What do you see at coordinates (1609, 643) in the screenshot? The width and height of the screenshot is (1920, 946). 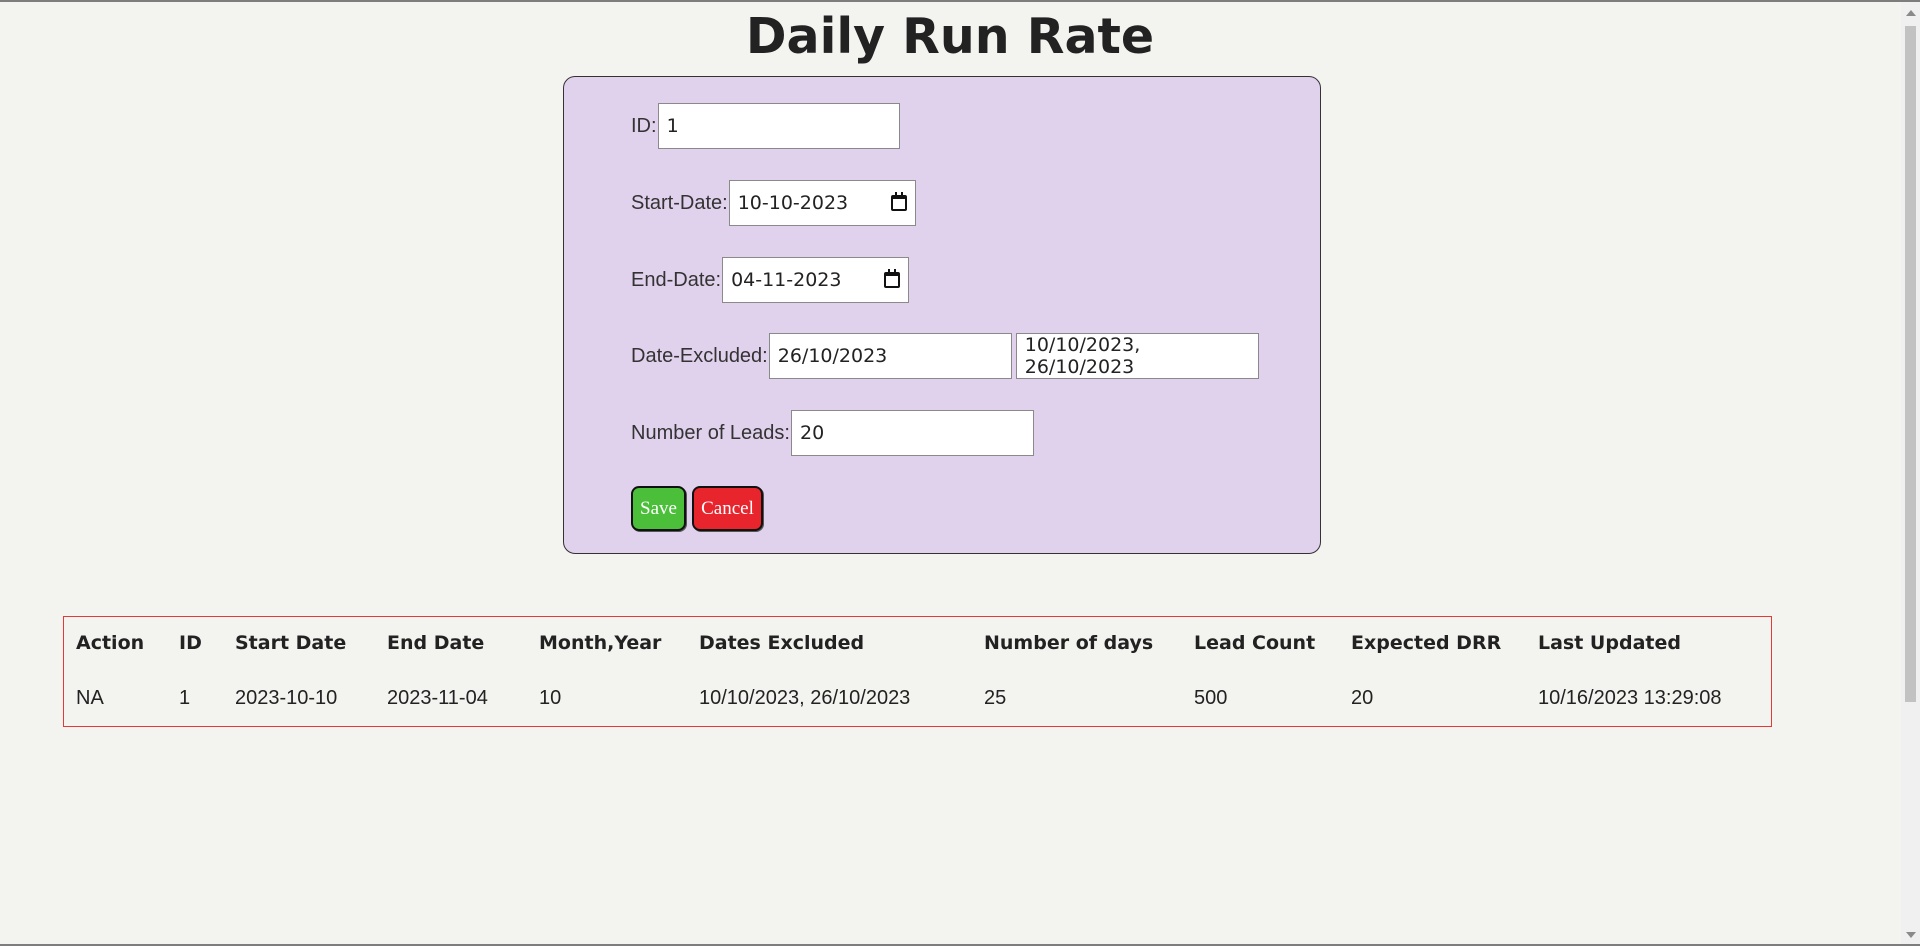 I see `header-last-updated: Last Updated` at bounding box center [1609, 643].